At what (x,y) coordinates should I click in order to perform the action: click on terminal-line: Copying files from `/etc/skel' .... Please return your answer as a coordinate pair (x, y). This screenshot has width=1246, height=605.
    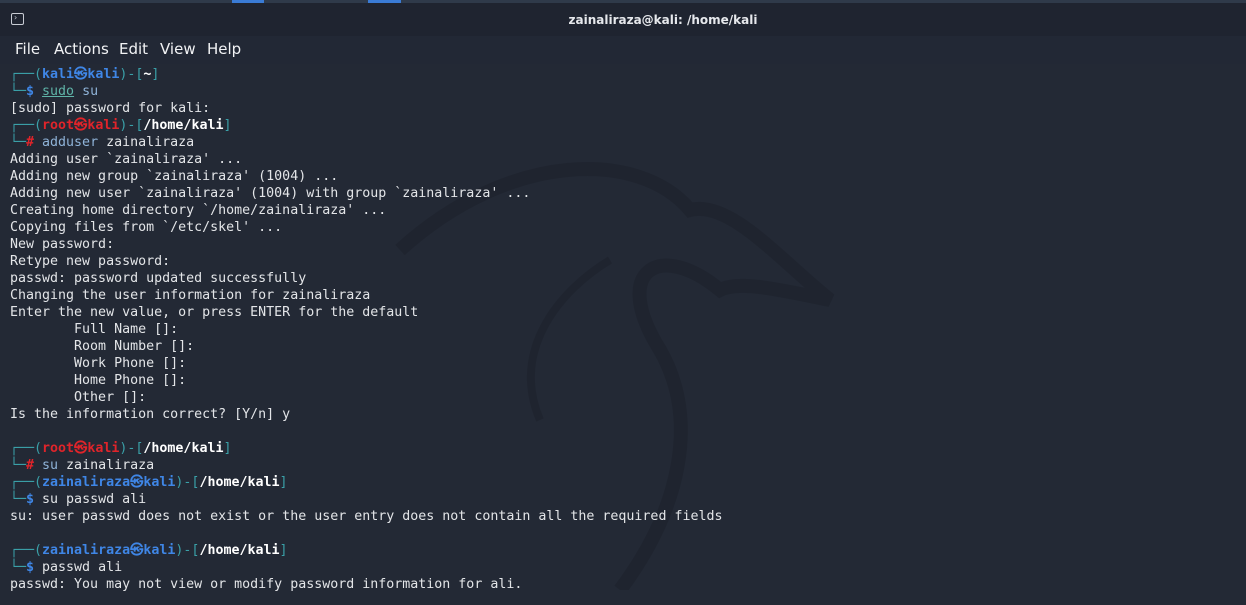
    Looking at the image, I should click on (366, 227).